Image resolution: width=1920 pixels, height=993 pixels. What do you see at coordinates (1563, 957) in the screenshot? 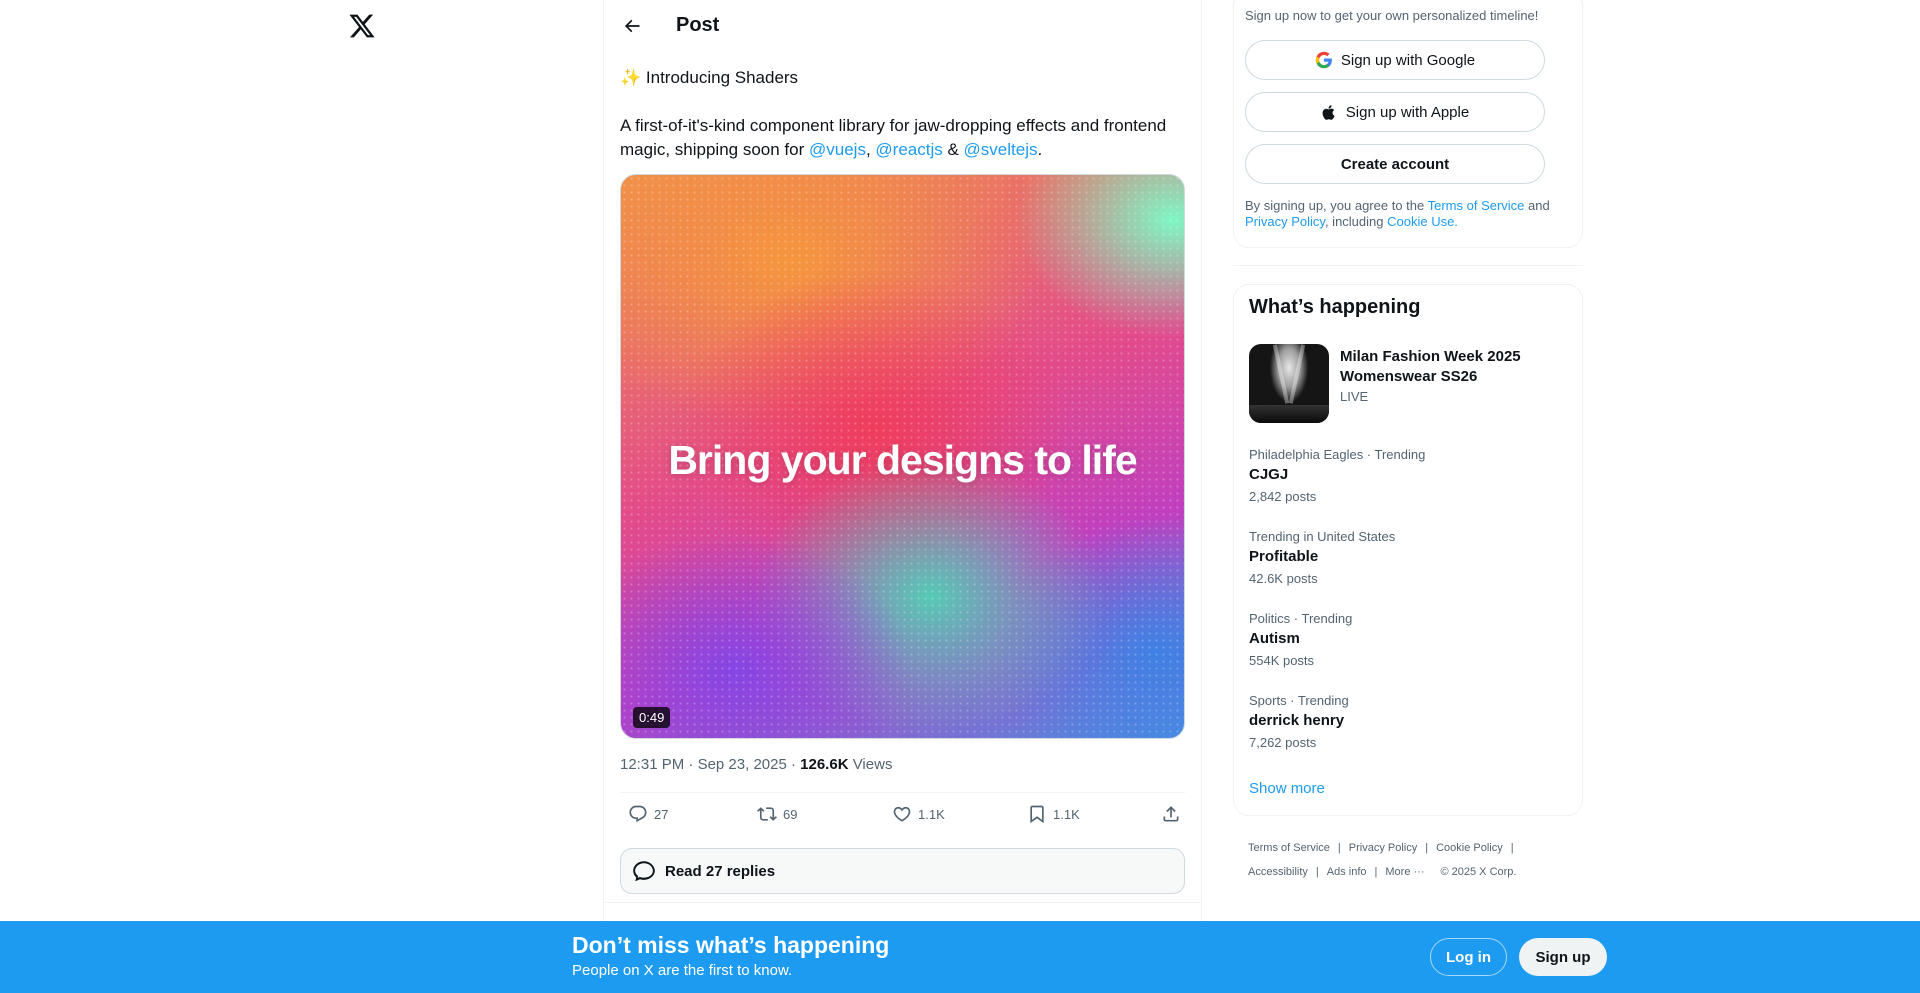
I see `signup-button: Sign up` at bounding box center [1563, 957].